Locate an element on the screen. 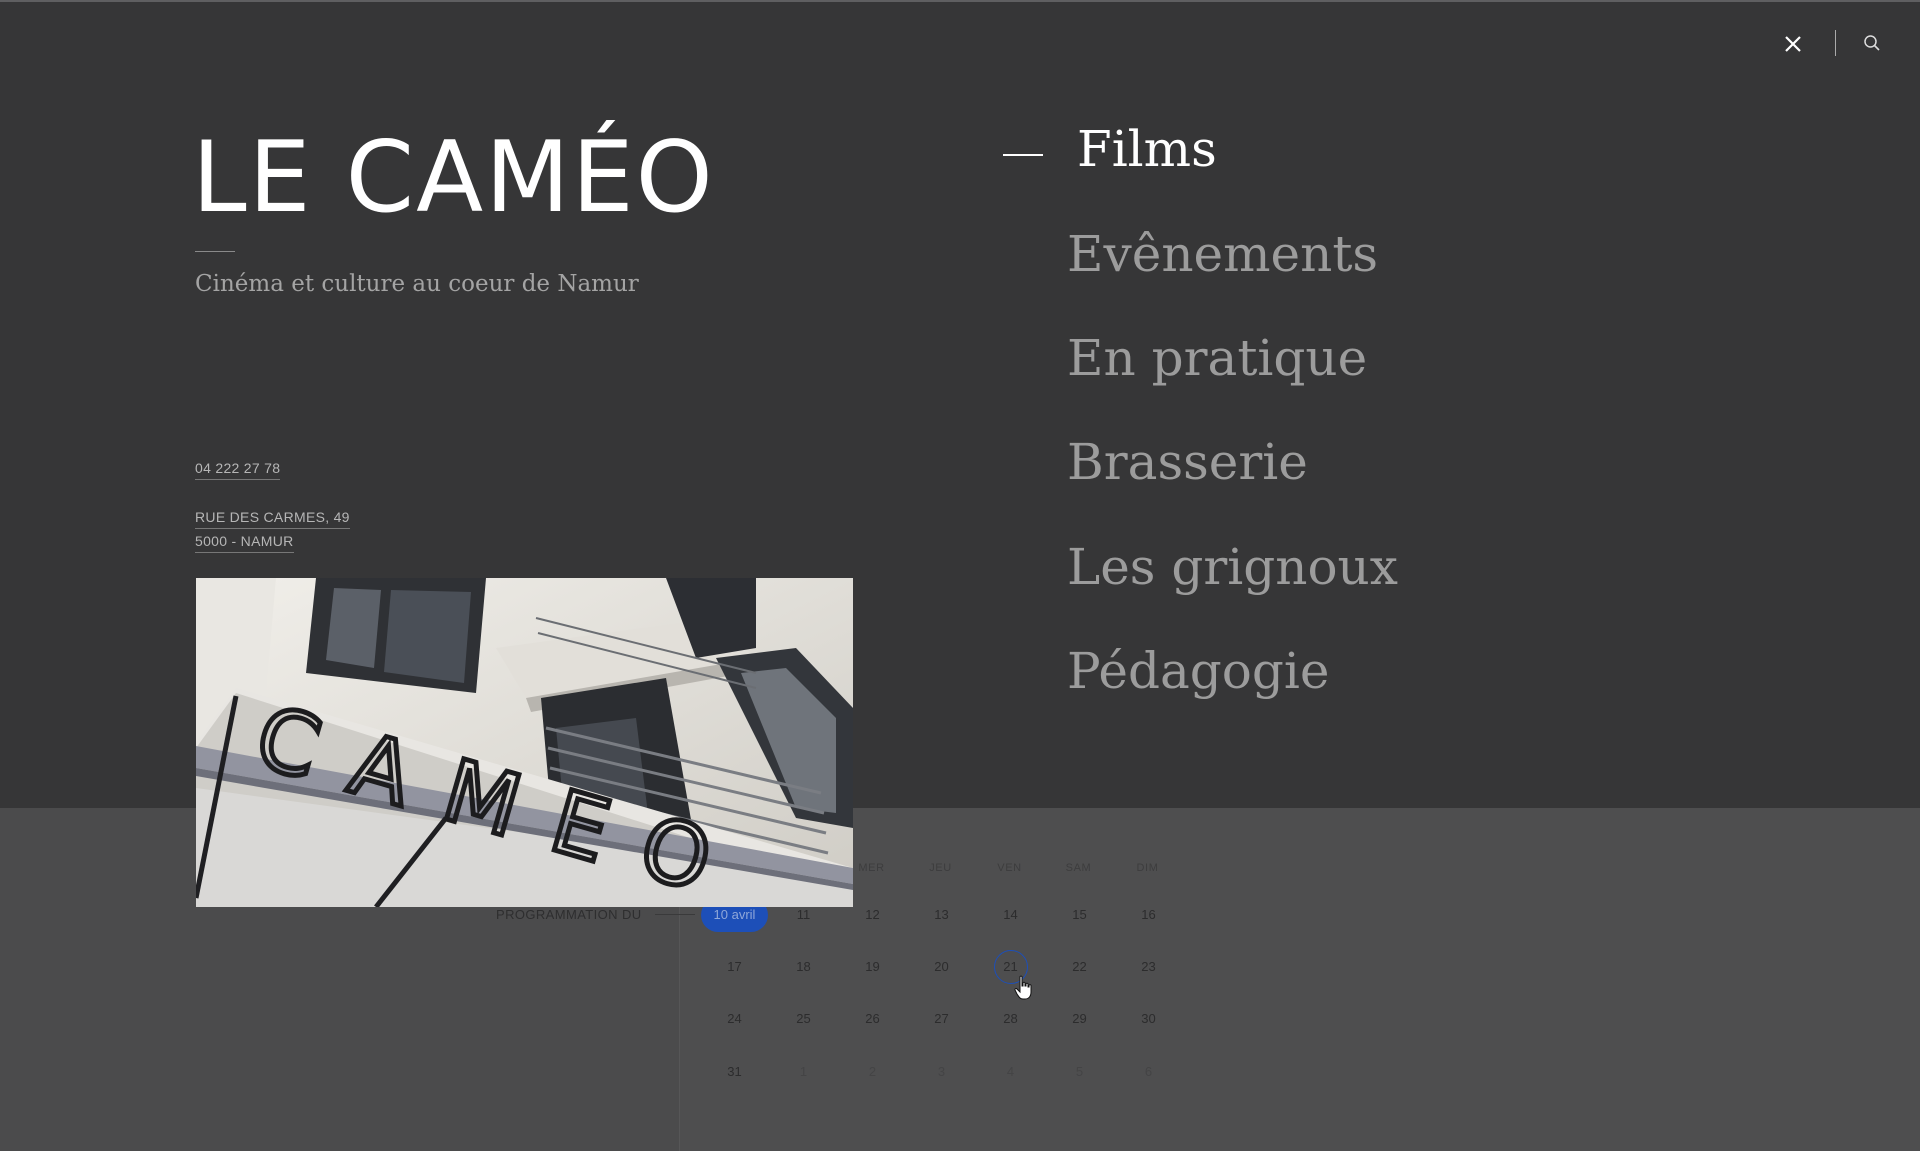 The height and width of the screenshot is (1151, 1920). site-tagline: Cinéma et culture au coeur de Namur is located at coordinates (417, 284).